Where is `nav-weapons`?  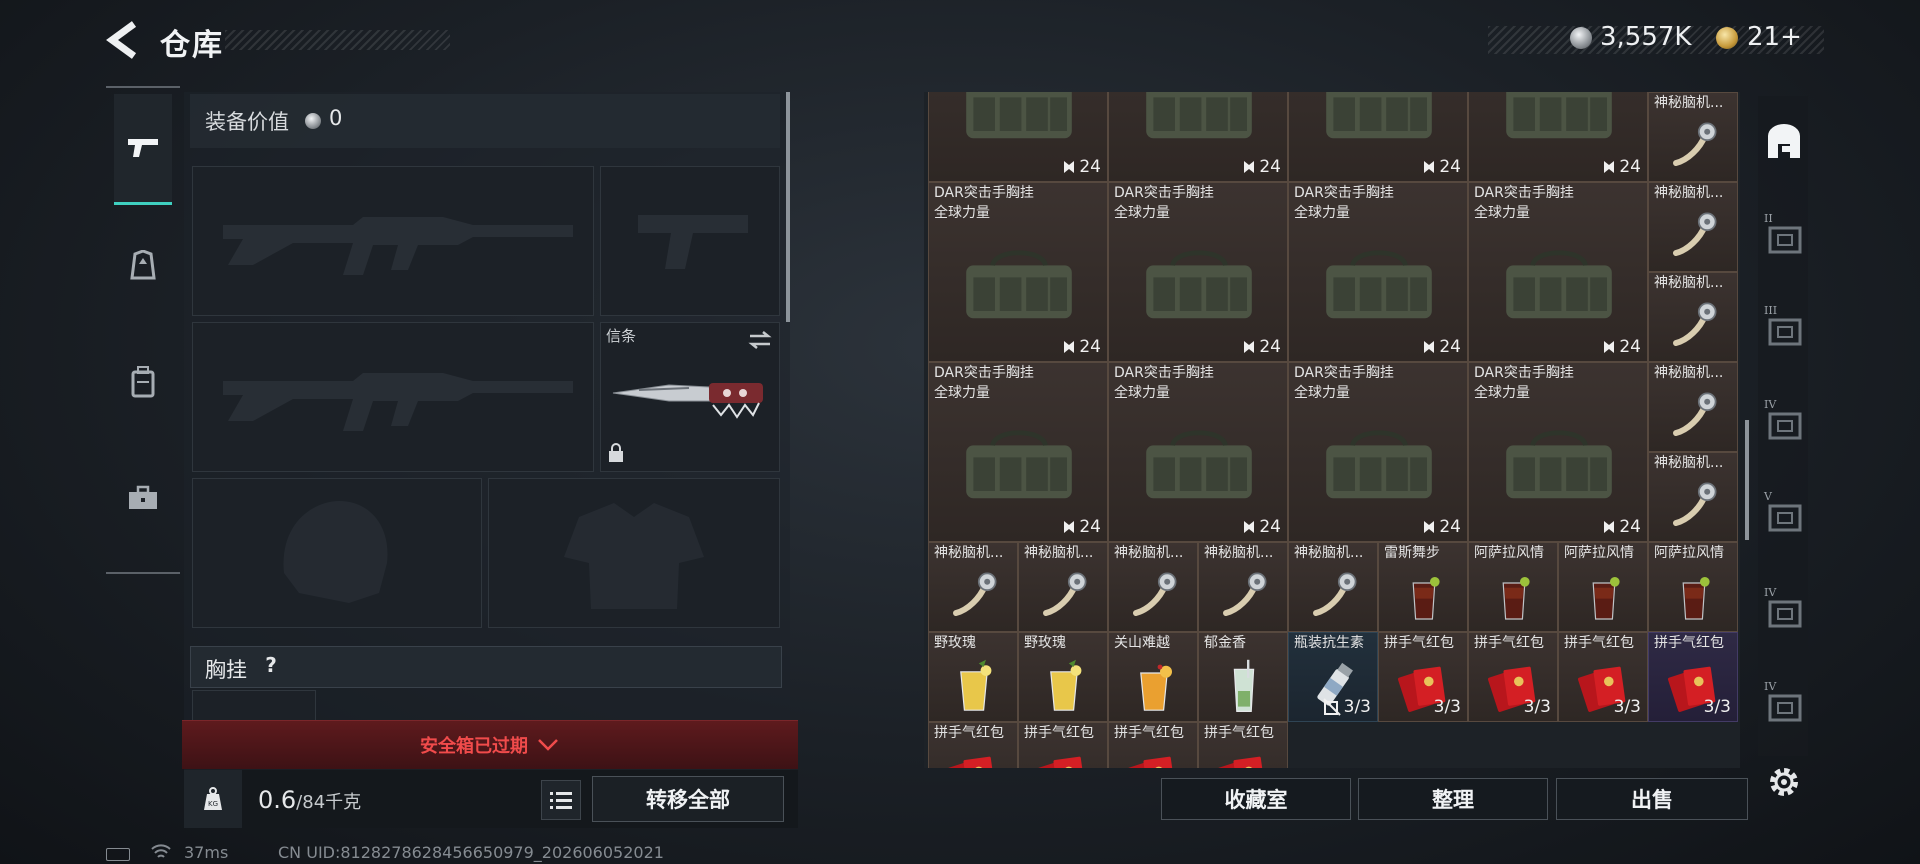 nav-weapons is located at coordinates (143, 149).